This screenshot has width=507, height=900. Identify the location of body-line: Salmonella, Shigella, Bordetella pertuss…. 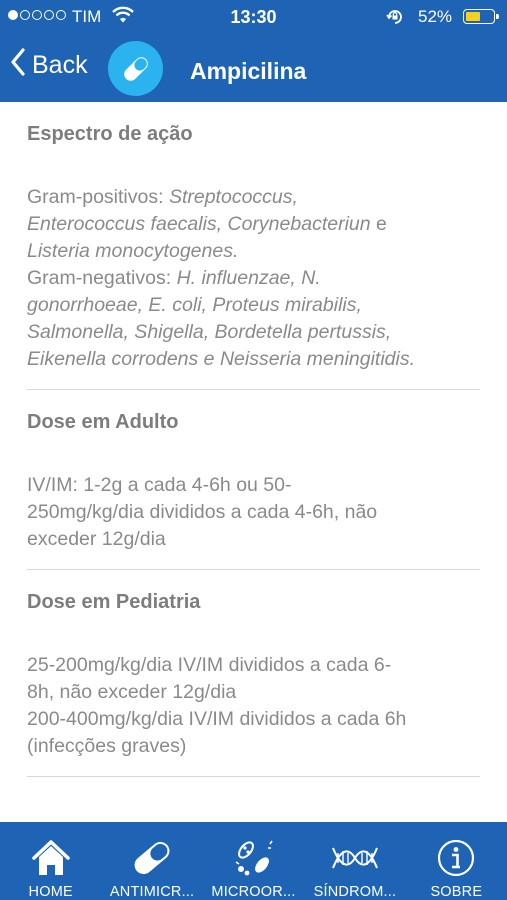
(209, 332).